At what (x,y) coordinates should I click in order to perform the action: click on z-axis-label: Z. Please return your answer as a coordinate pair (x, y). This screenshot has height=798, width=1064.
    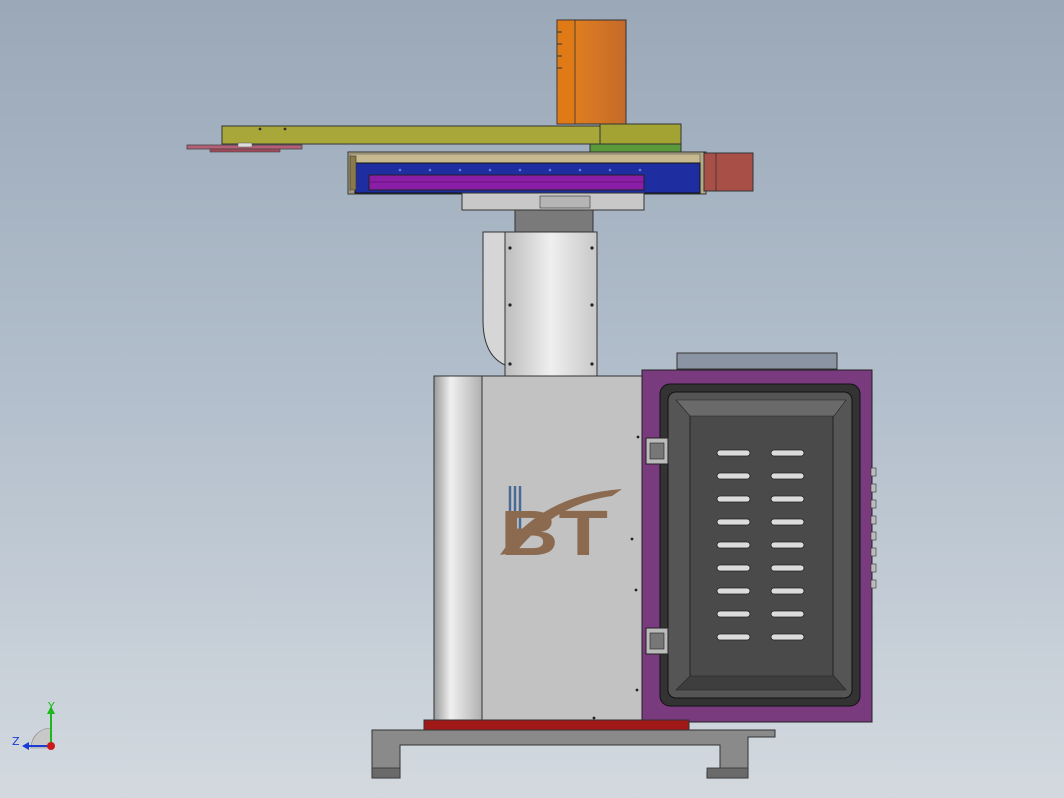
    Looking at the image, I should click on (16, 741).